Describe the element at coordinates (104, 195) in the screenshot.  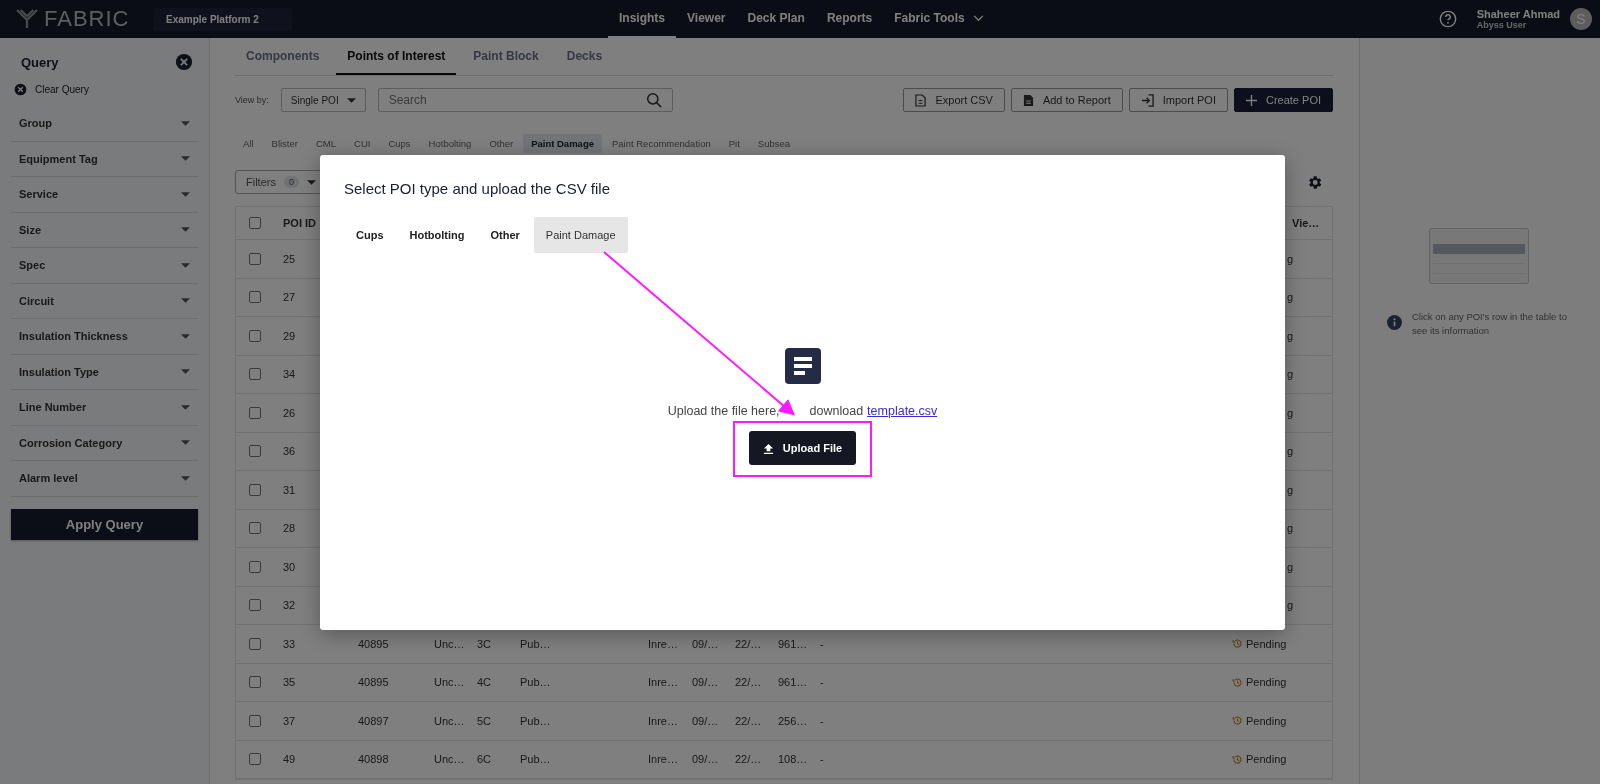
I see `filter-dropdown: Service` at that location.